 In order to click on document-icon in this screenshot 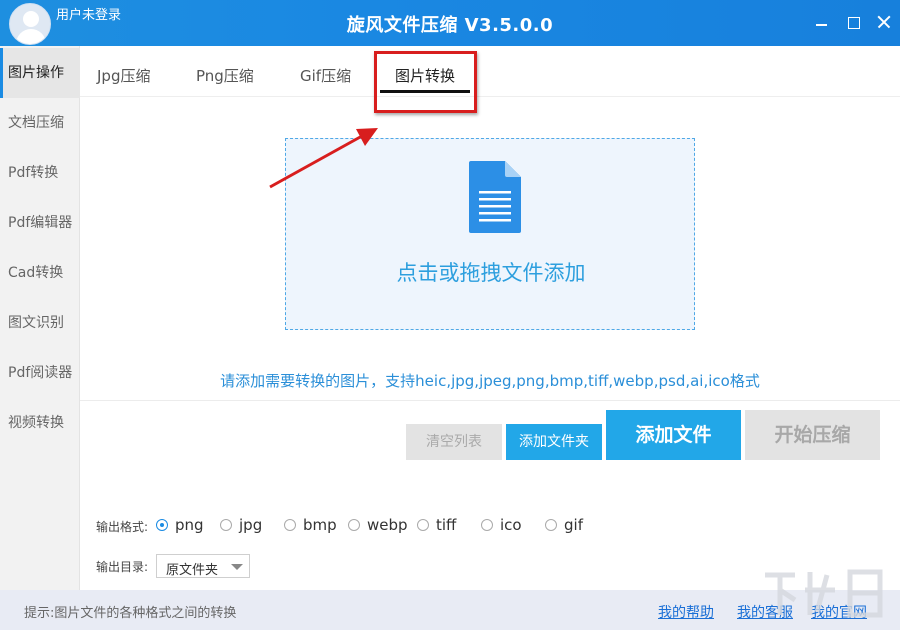, I will do `click(495, 197)`.